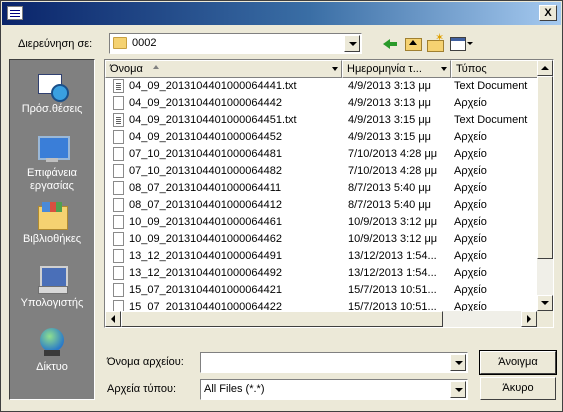 Image resolution: width=563 pixels, height=412 pixels. I want to click on horizontal-scrollbar, so click(321, 319).